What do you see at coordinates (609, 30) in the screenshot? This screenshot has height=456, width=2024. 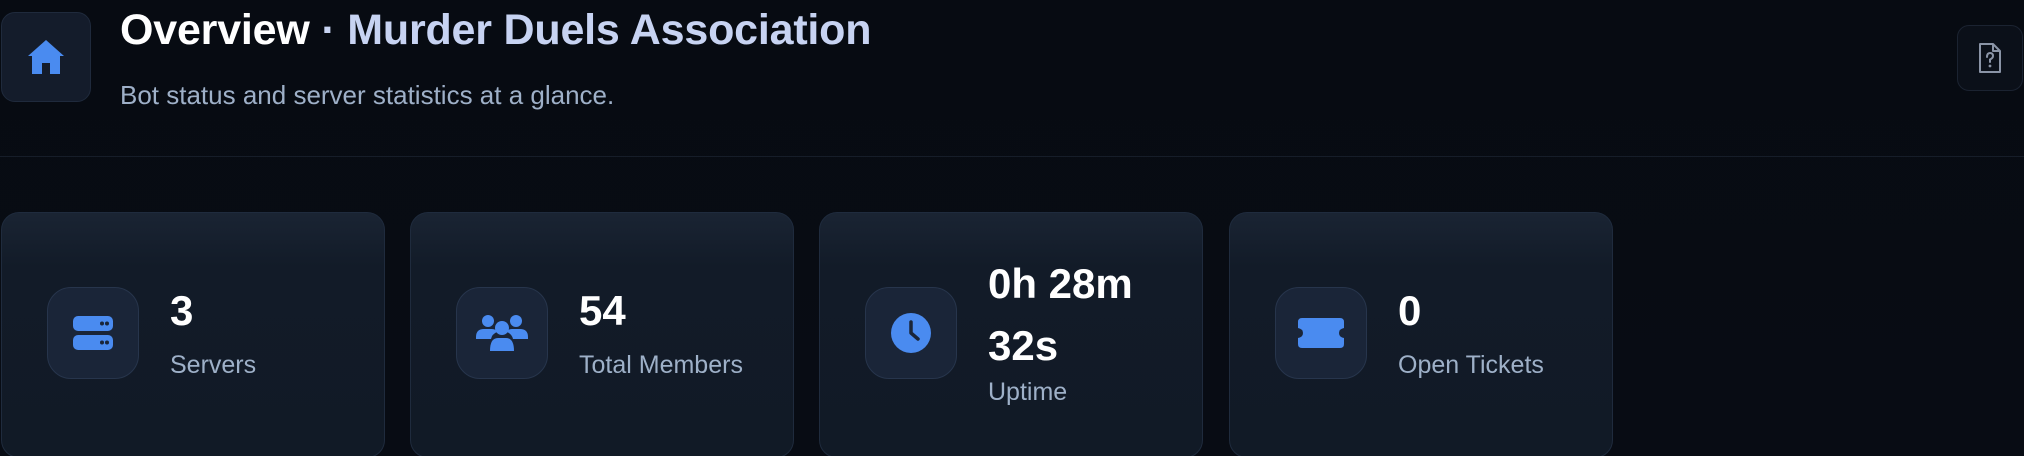 I see `page-title-org: Murder Duels Association` at bounding box center [609, 30].